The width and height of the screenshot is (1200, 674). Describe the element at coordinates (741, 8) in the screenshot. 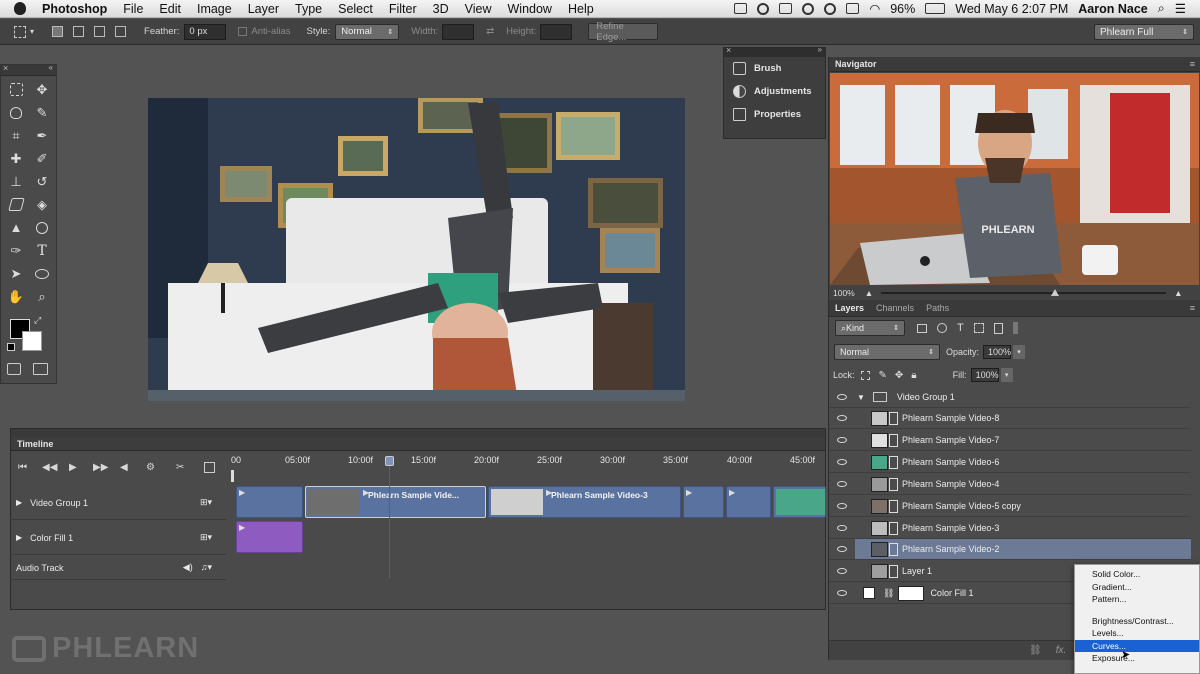

I see `screen-record-icon` at that location.